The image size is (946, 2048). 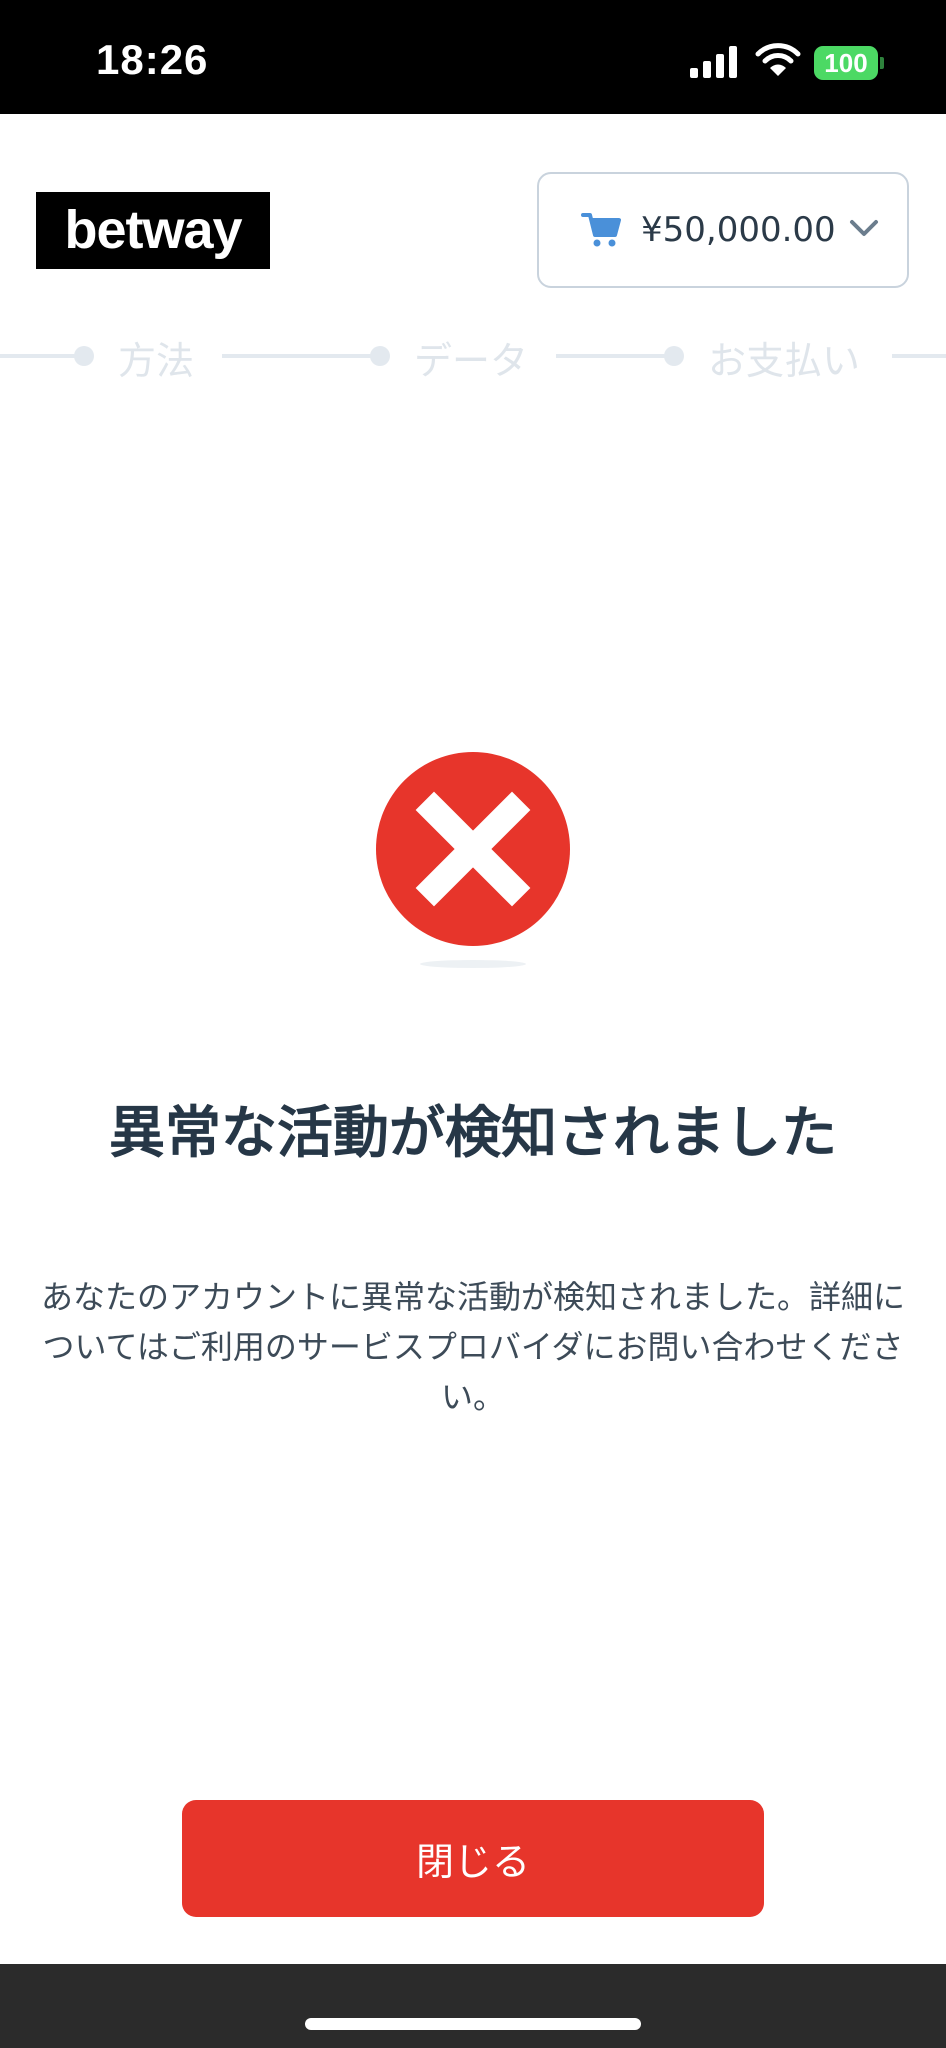 What do you see at coordinates (473, 849) in the screenshot?
I see `error-x-icon` at bounding box center [473, 849].